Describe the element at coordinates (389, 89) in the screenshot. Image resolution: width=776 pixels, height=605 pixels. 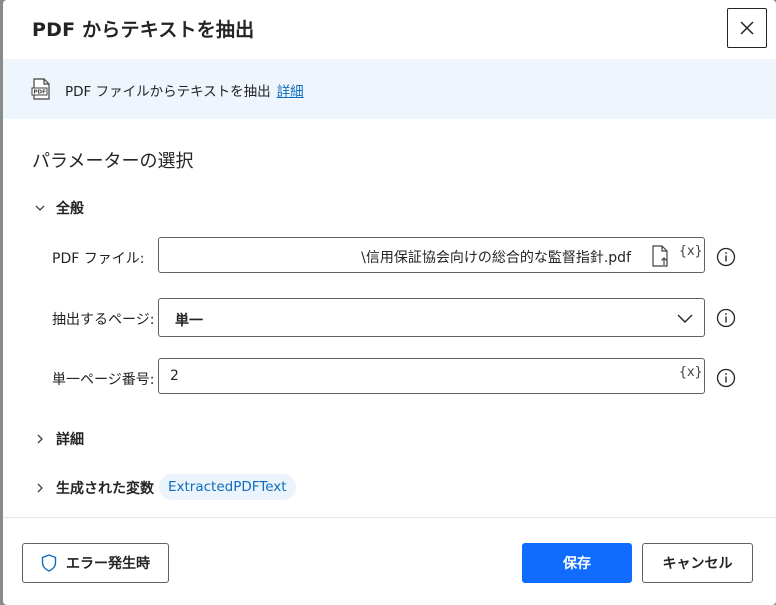
I see `info-banner: PDF PDF ファイルからテキストを抽出 詳細` at that location.